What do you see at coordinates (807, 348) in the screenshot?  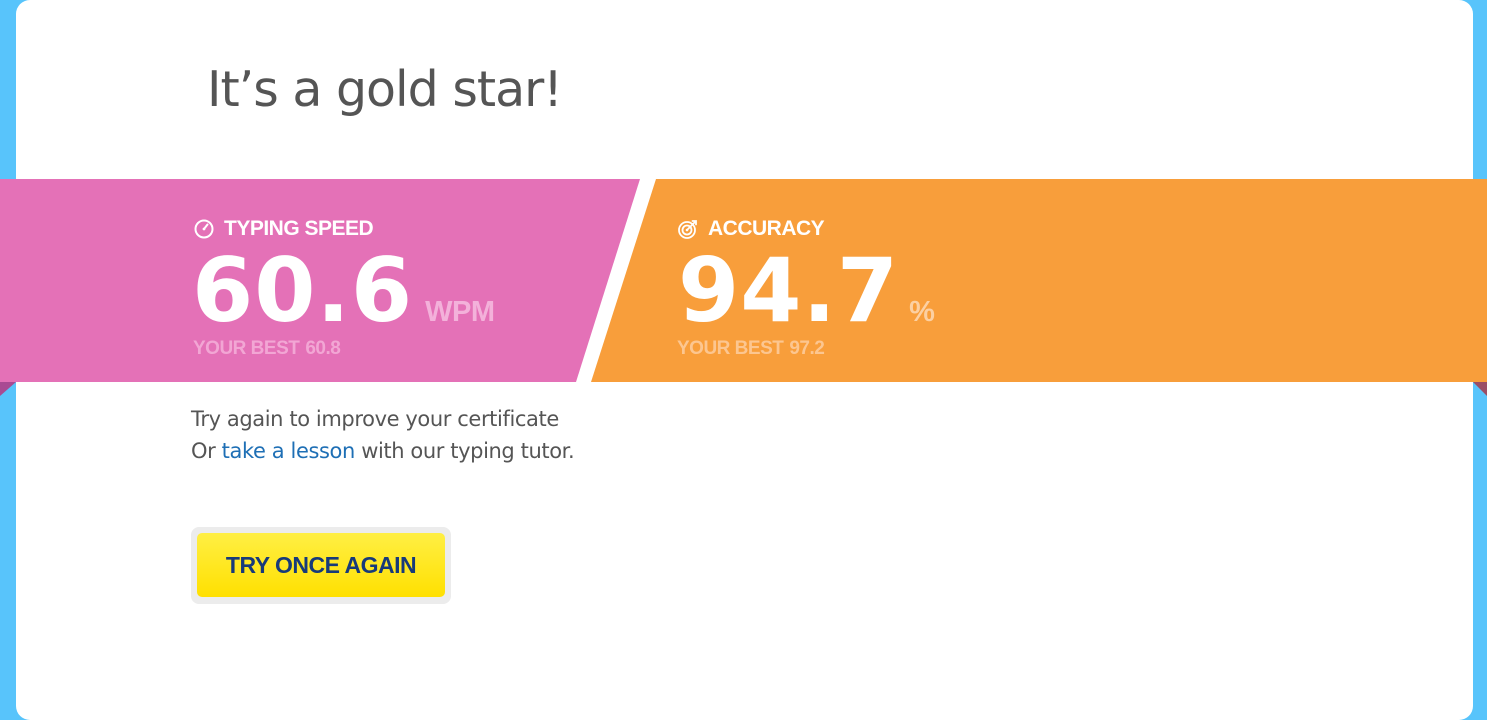 I see `accuracy-best-value: 97.2` at bounding box center [807, 348].